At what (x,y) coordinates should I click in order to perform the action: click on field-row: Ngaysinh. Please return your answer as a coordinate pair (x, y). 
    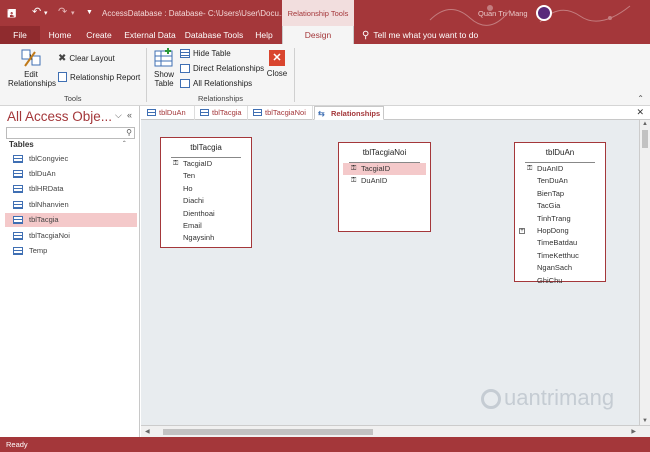
    Looking at the image, I should click on (206, 238).